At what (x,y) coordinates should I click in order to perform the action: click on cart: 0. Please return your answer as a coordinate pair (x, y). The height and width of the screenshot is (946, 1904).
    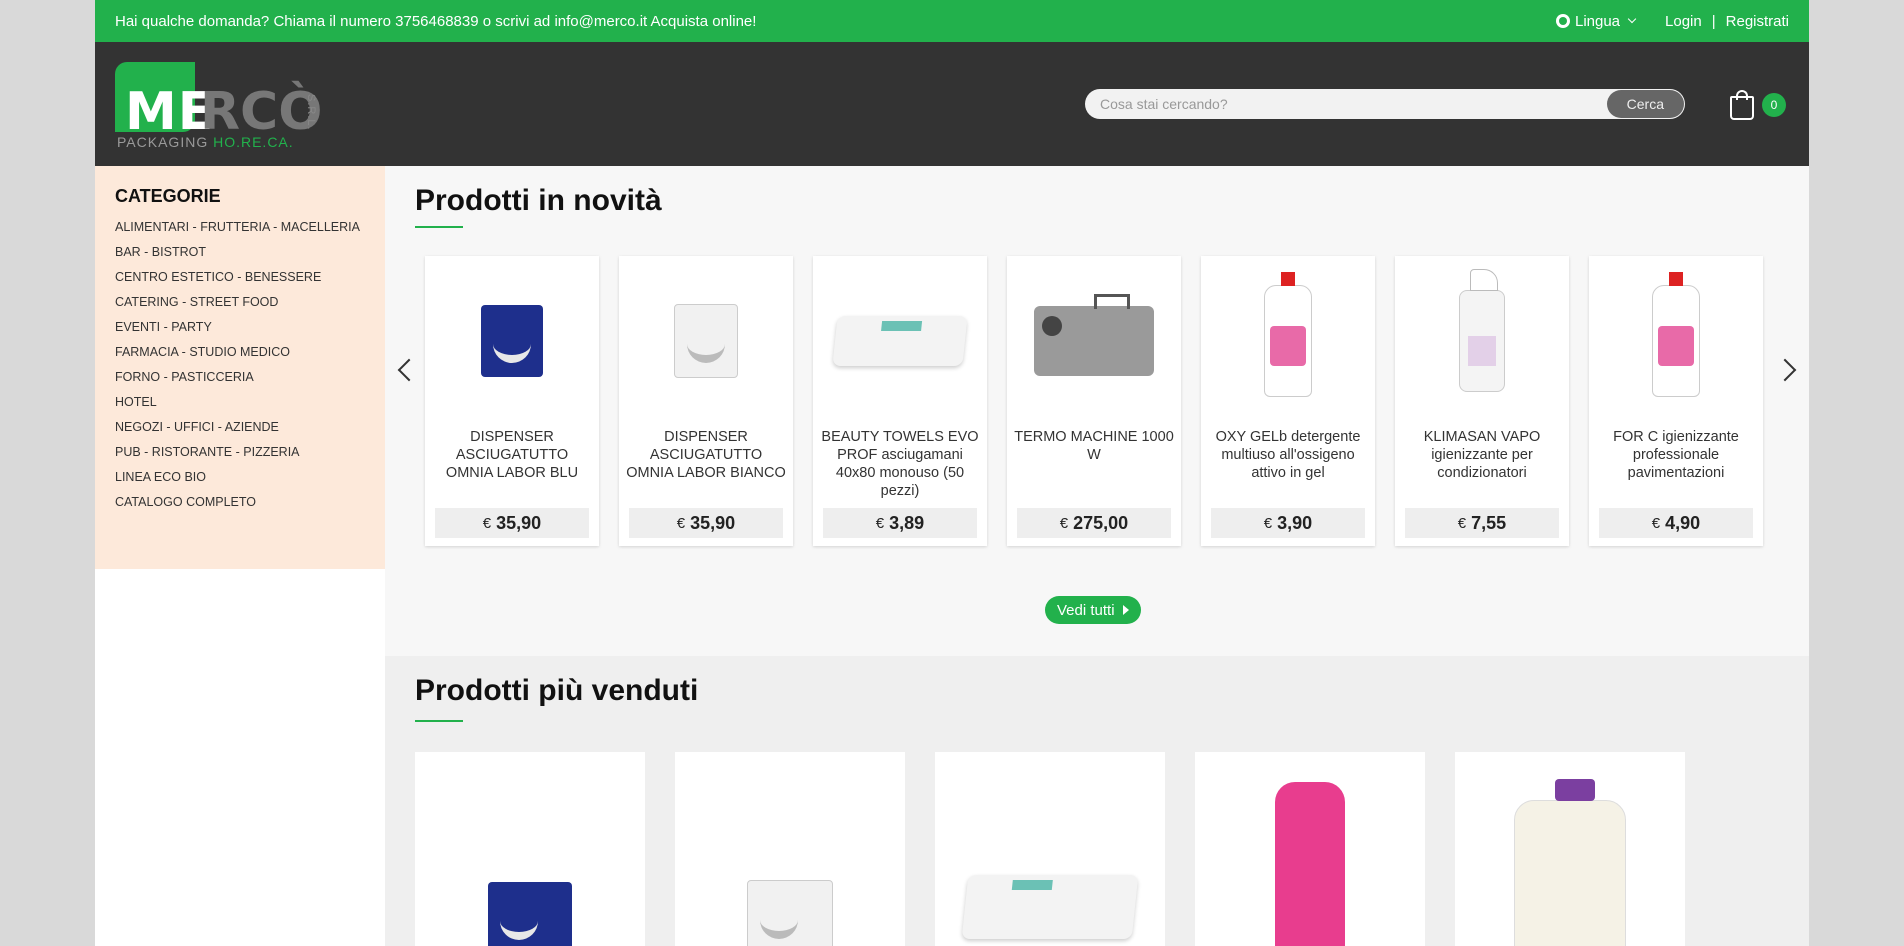
    Looking at the image, I should click on (1758, 105).